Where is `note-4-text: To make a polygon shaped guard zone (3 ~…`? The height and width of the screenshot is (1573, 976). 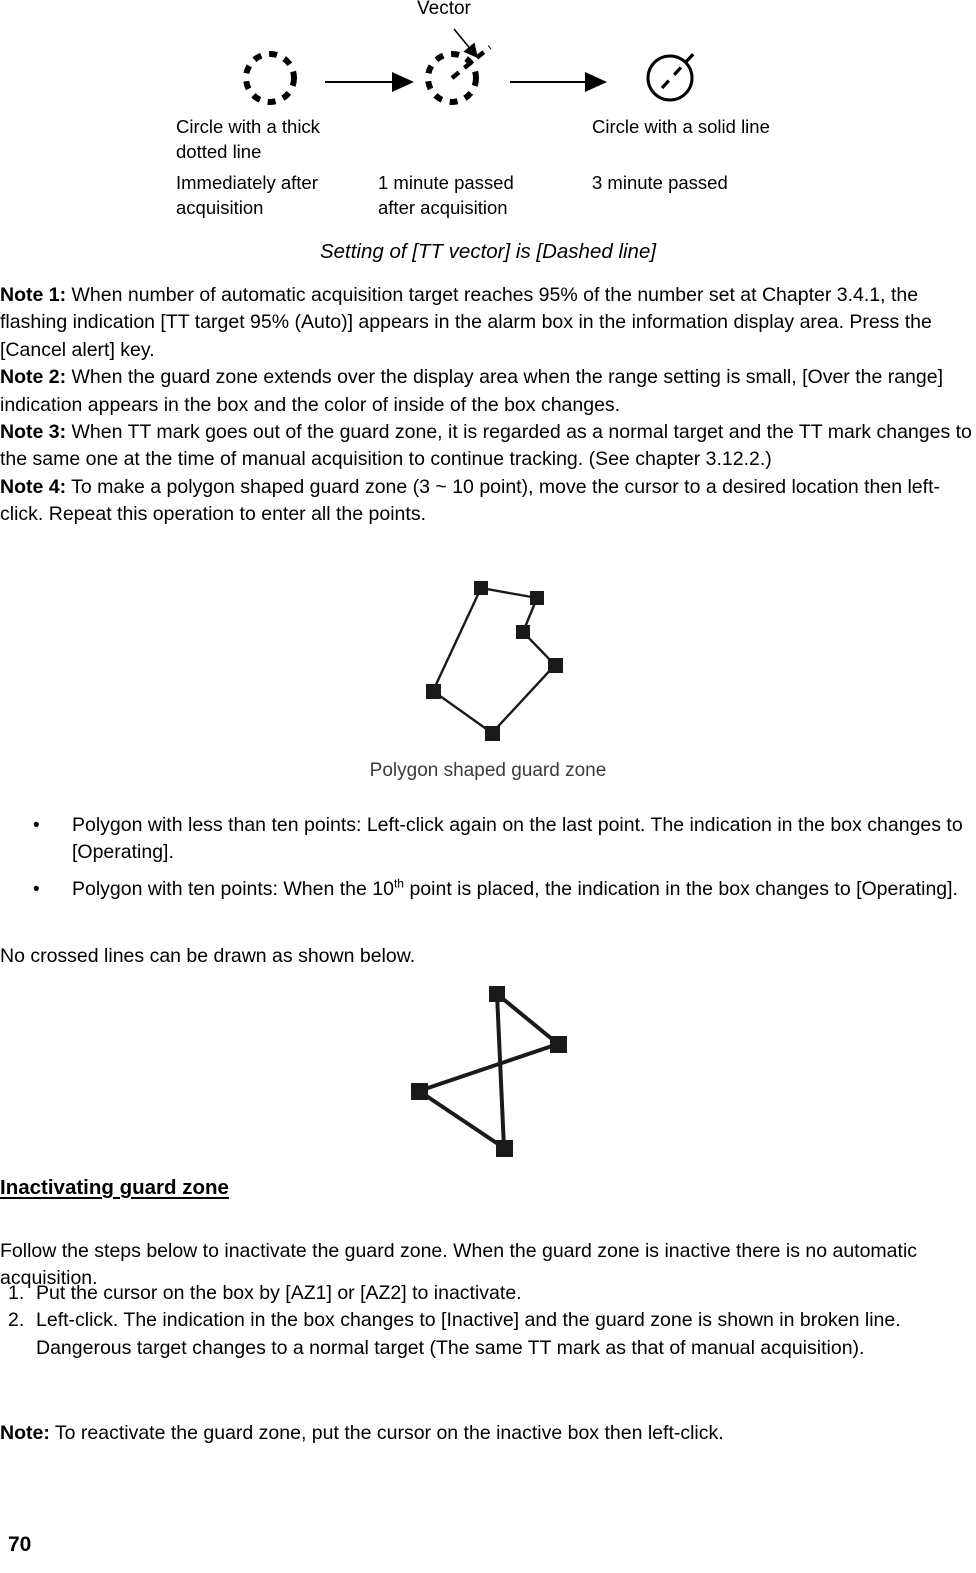
note-4-text: To make a polygon shaped guard zone (3 ~… is located at coordinates (470, 500).